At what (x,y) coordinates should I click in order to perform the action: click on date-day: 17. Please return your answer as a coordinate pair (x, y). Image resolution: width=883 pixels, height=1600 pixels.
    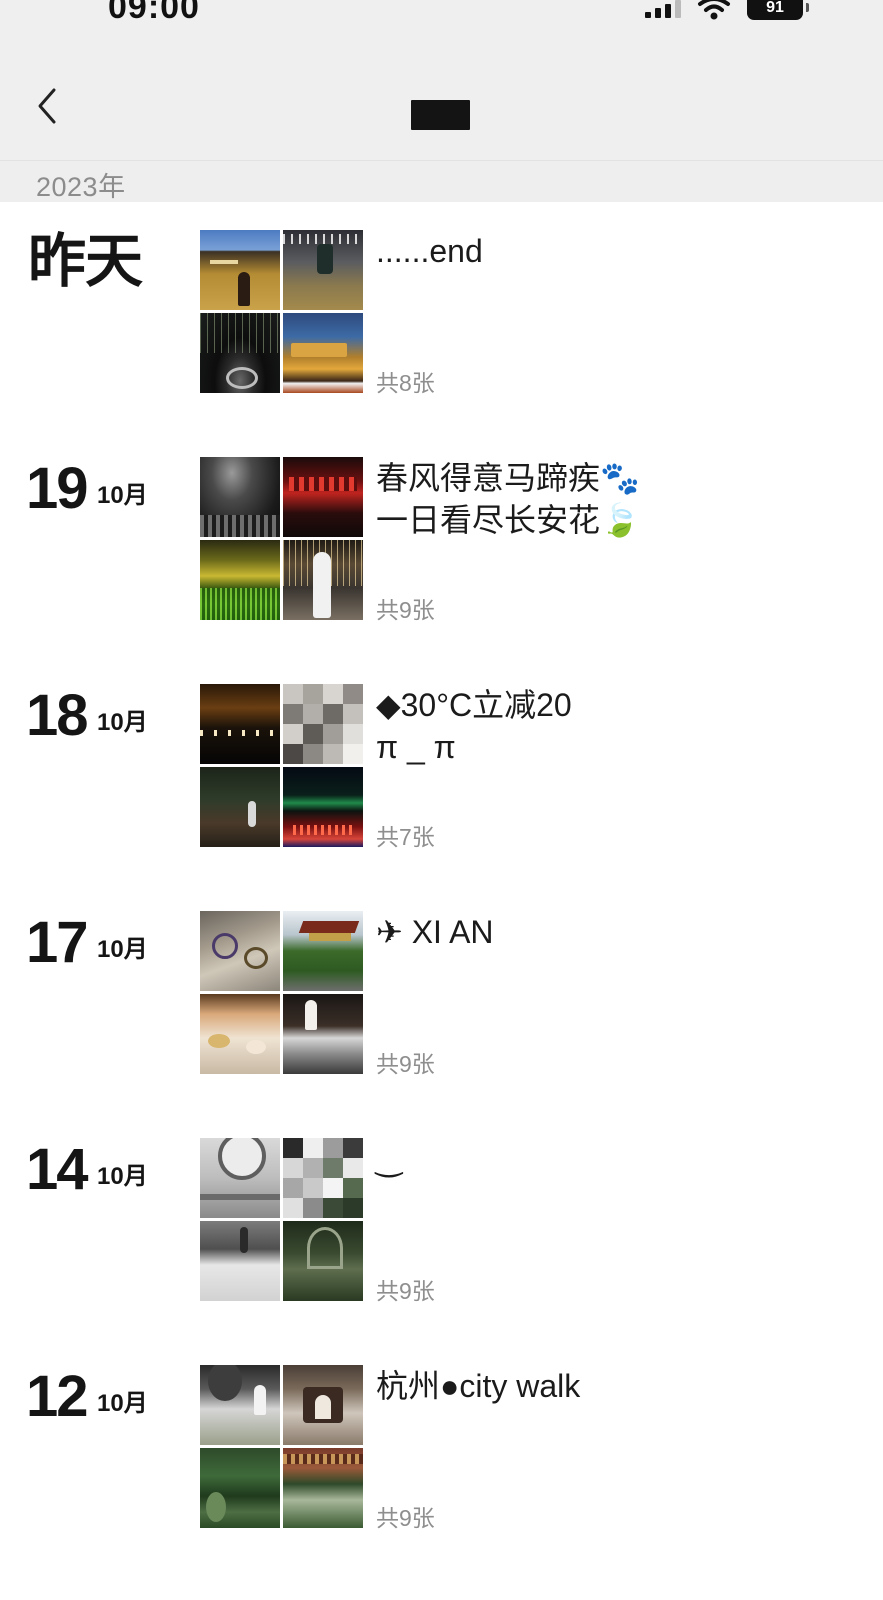
    Looking at the image, I should click on (57, 942).